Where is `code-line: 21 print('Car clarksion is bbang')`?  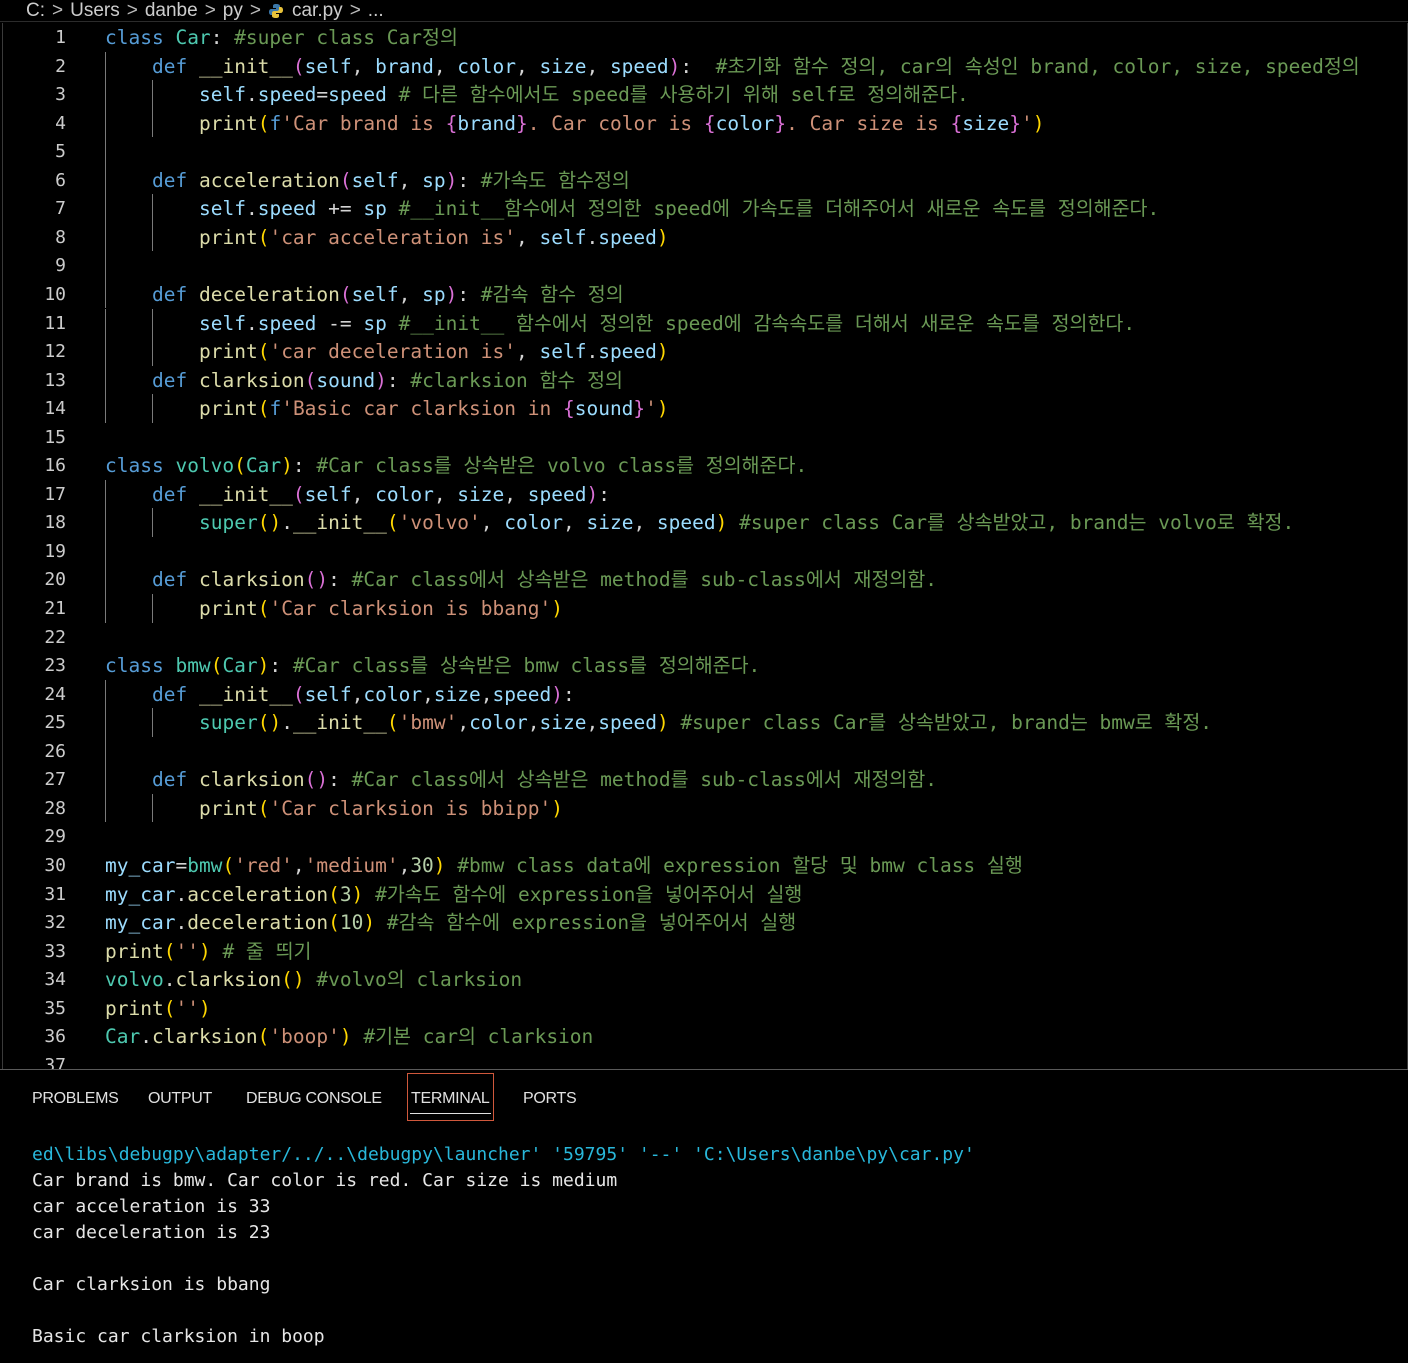 code-line: 21 print('Car clarksion is bbang') is located at coordinates (705, 608).